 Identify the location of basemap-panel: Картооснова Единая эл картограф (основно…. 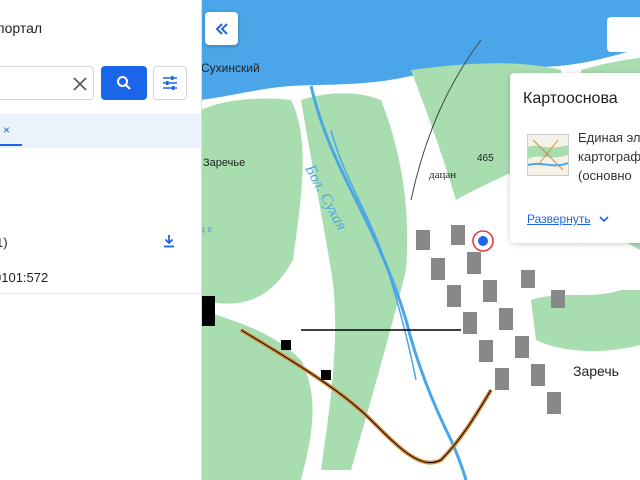
(575, 158).